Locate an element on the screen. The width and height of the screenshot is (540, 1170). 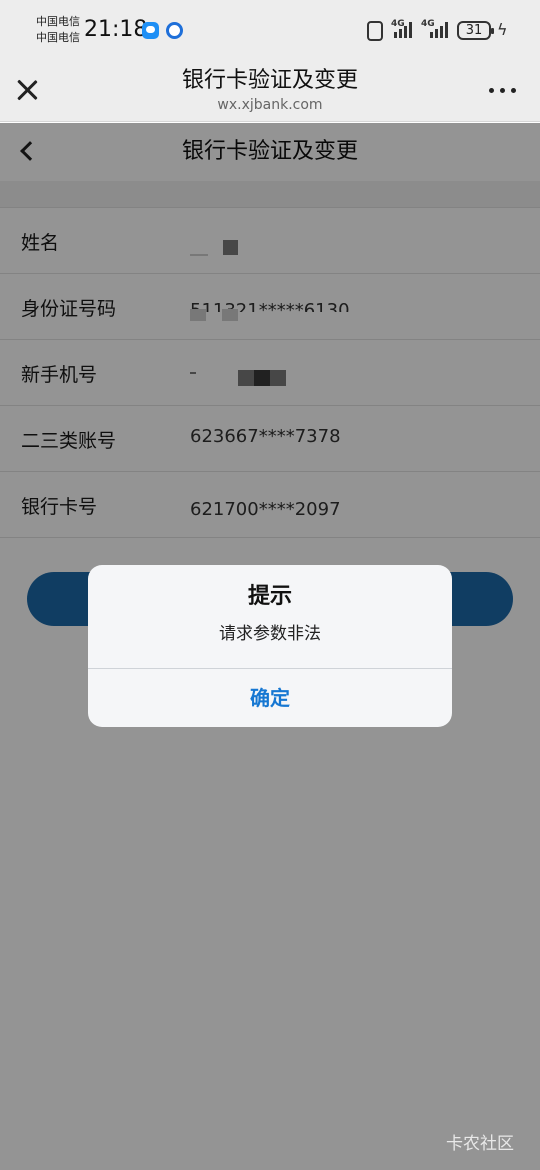
browser-header: 银行卡验证及变更 wx.xjbank.com is located at coordinates (270, 91).